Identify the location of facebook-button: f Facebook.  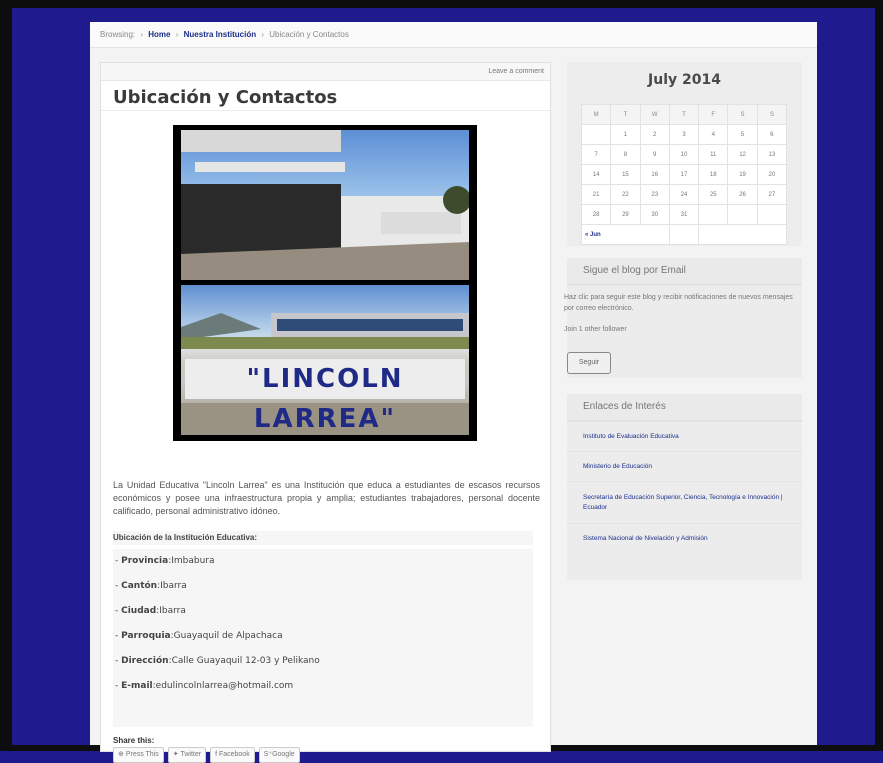
(232, 755).